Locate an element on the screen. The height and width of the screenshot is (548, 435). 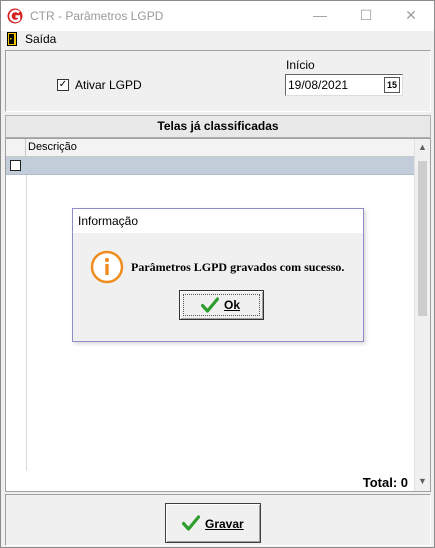
inicio-date-field: 19/08/2021 15 is located at coordinates (344, 85).